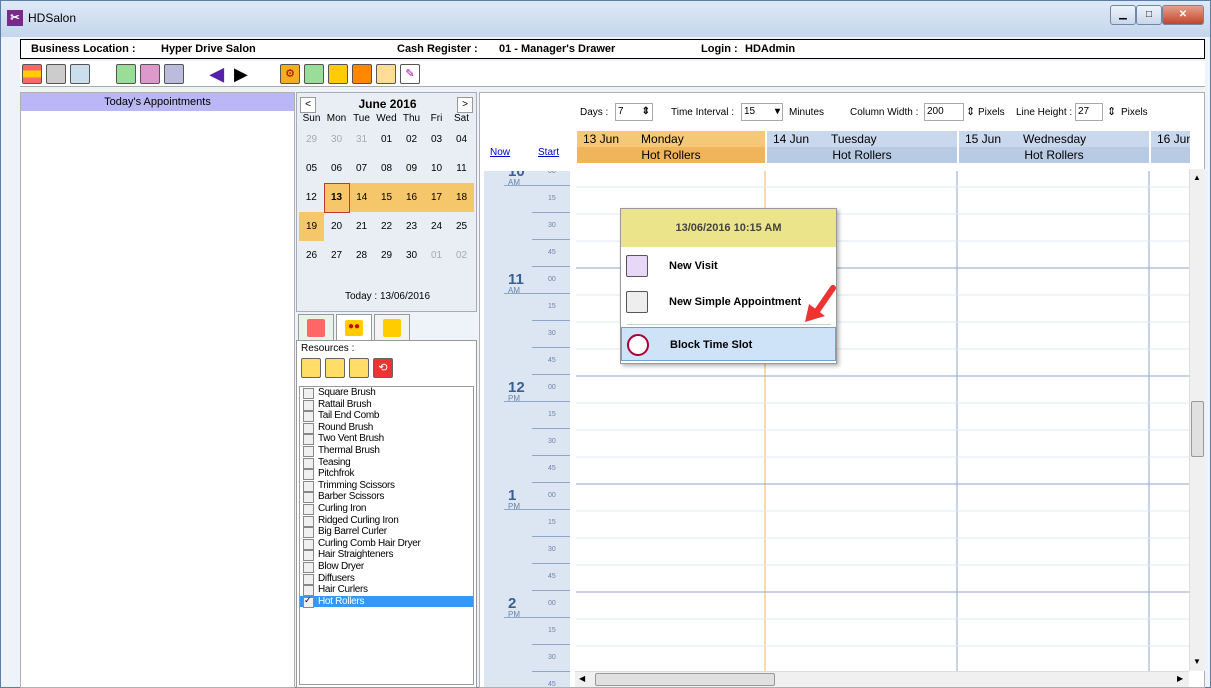 The width and height of the screenshot is (1211, 688). What do you see at coordinates (362, 74) in the screenshot?
I see `schedule-icon` at bounding box center [362, 74].